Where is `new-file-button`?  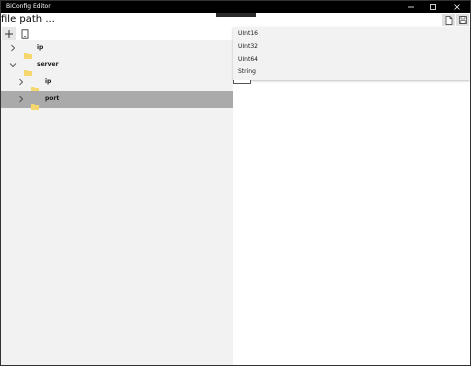 new-file-button is located at coordinates (448, 20).